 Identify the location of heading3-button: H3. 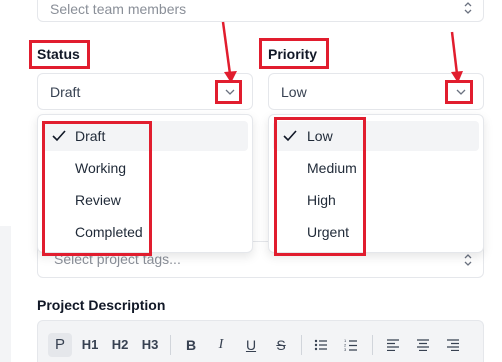
(150, 345).